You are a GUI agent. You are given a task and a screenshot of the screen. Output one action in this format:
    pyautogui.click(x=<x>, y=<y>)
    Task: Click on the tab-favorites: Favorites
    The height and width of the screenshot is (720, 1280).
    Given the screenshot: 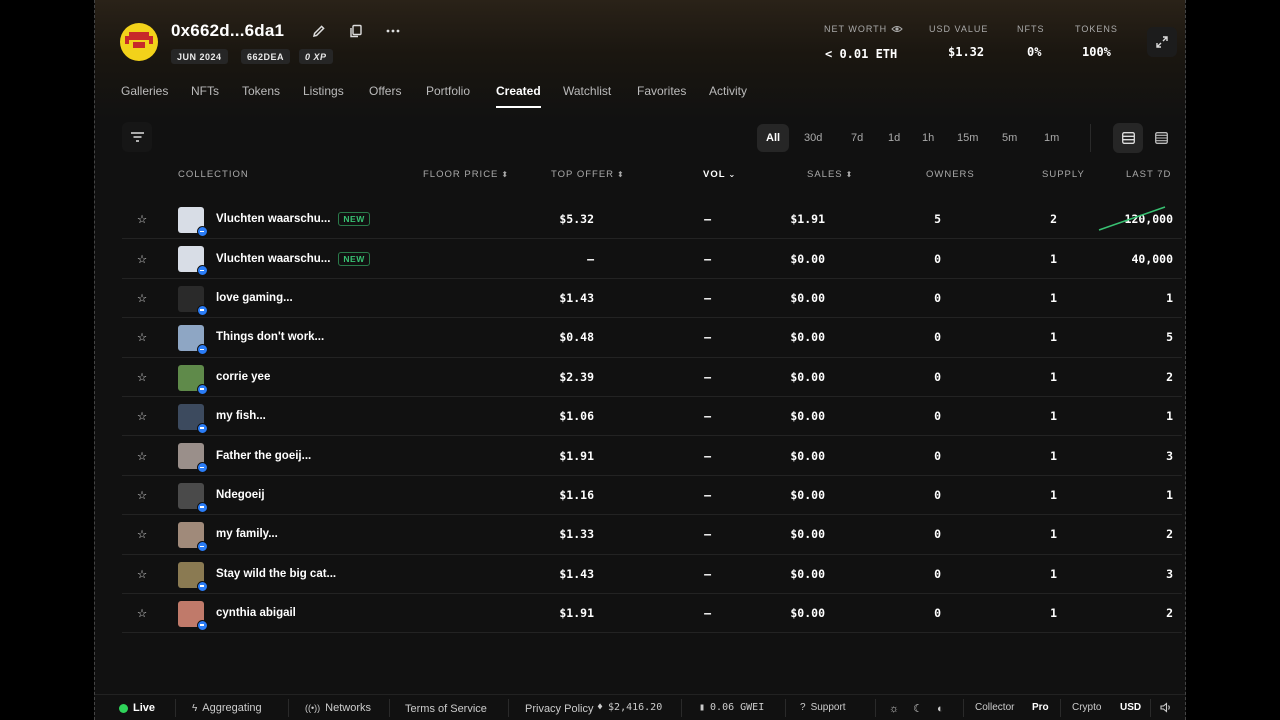 What is the action you would take?
    pyautogui.click(x=661, y=91)
    